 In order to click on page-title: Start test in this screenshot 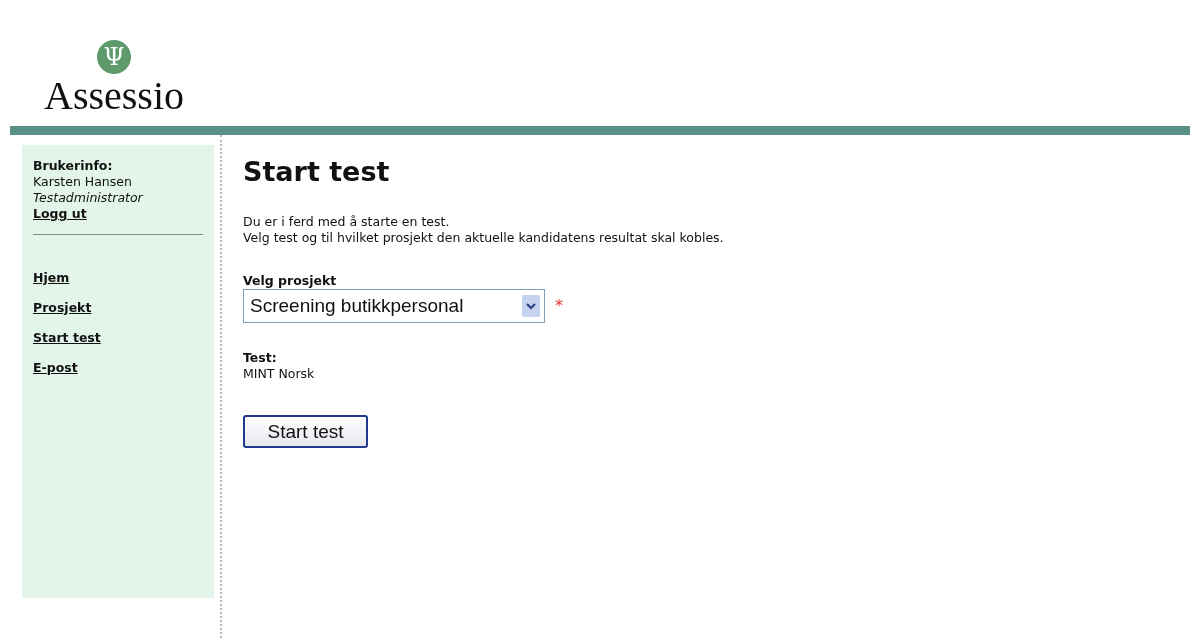, I will do `click(317, 172)`.